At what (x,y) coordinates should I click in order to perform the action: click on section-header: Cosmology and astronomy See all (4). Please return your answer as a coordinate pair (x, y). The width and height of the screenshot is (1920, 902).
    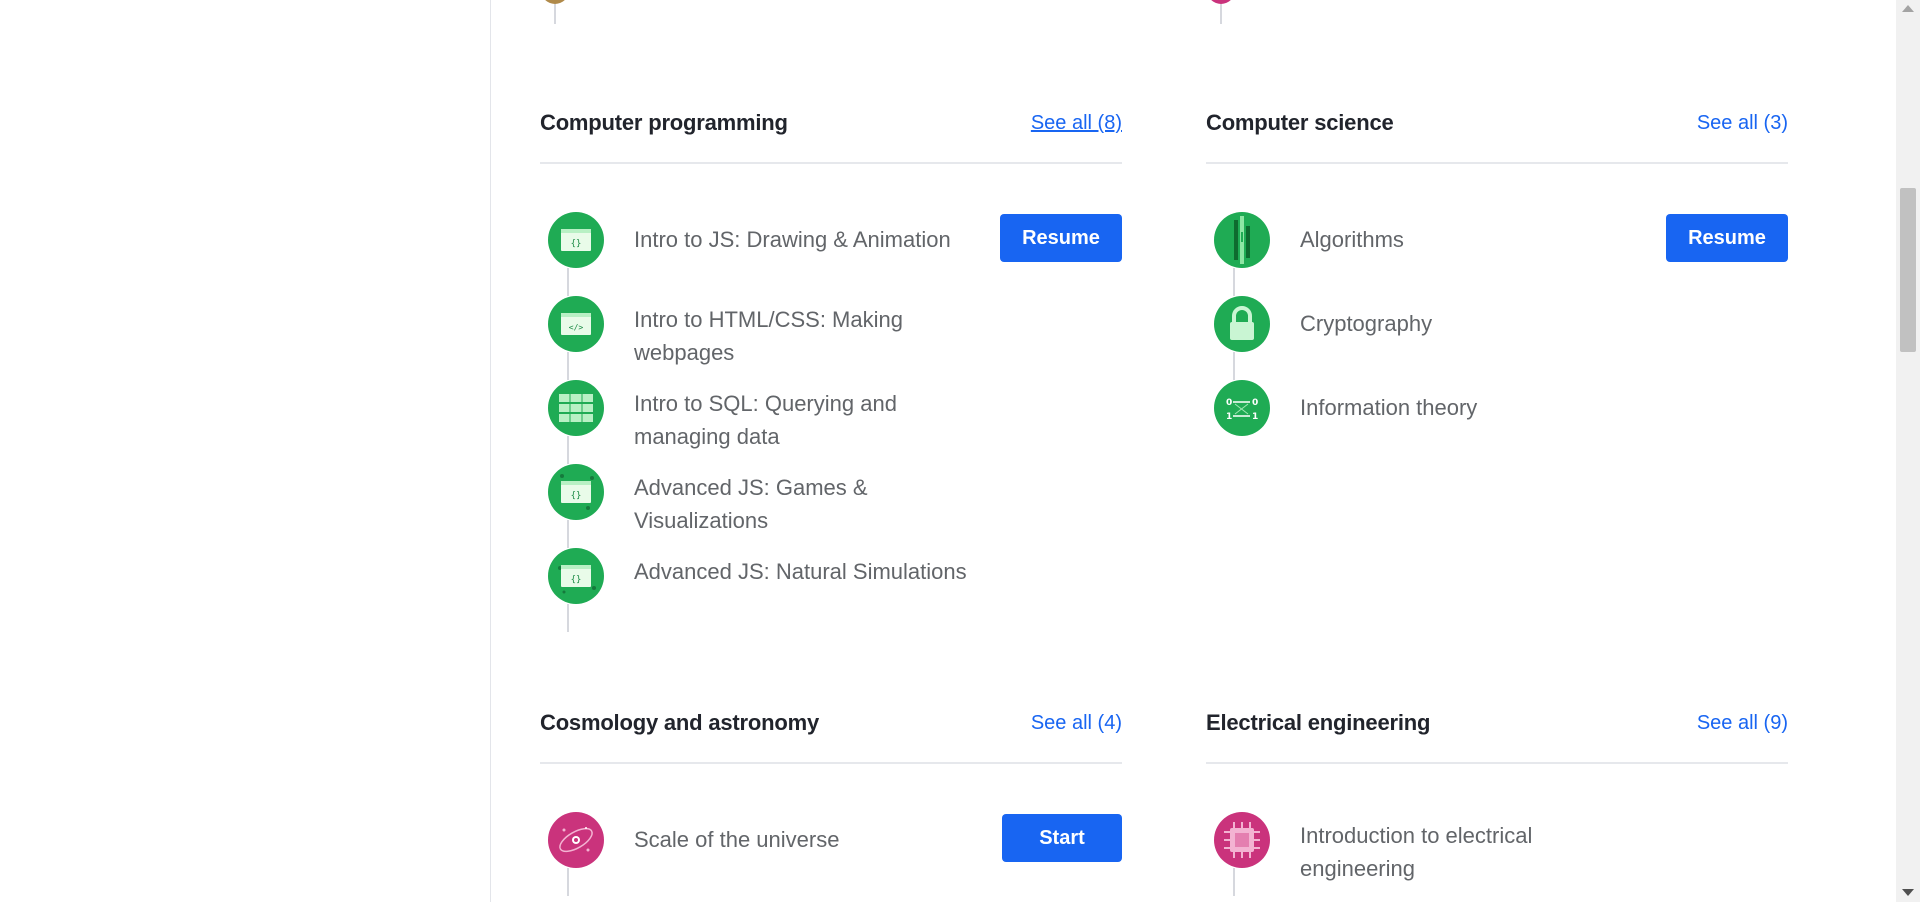
    Looking at the image, I should click on (831, 736).